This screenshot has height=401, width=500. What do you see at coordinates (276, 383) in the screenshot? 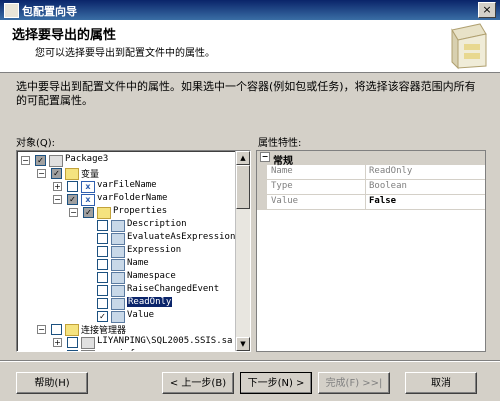
I see `next-button: 下一步(N) >` at bounding box center [276, 383].